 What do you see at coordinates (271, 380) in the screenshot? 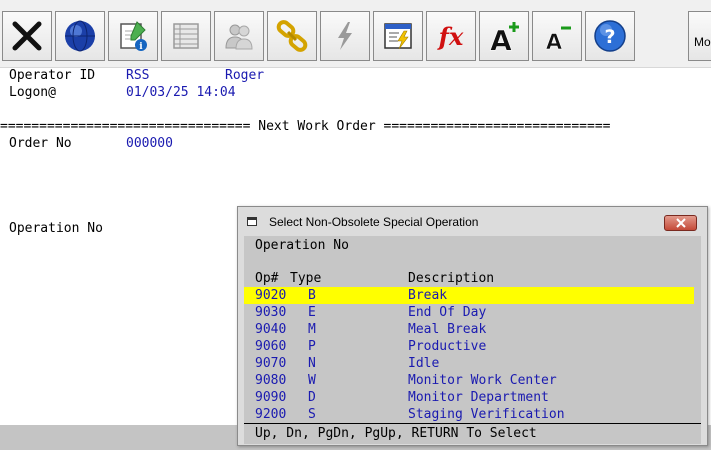
I see `row-op: 9080` at bounding box center [271, 380].